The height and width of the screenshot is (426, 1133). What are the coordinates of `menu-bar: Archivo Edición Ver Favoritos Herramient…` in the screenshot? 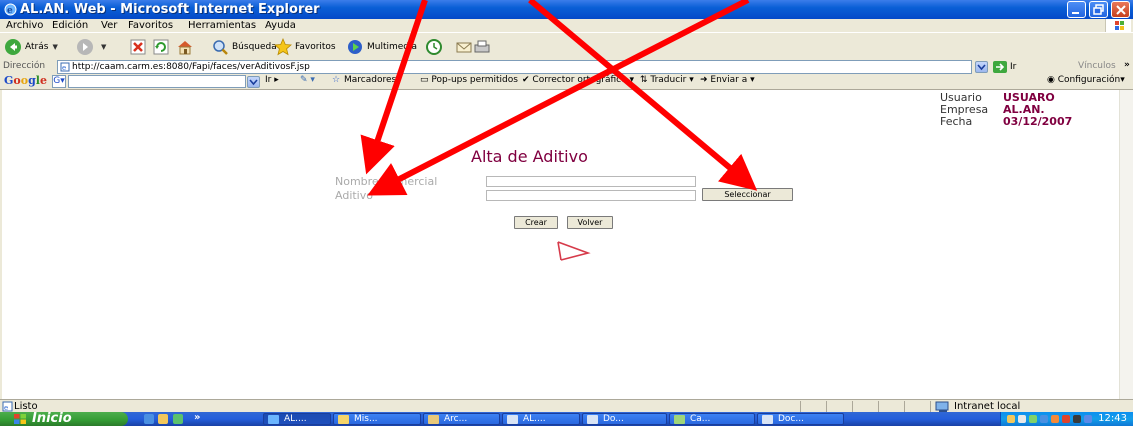 It's located at (566, 25).